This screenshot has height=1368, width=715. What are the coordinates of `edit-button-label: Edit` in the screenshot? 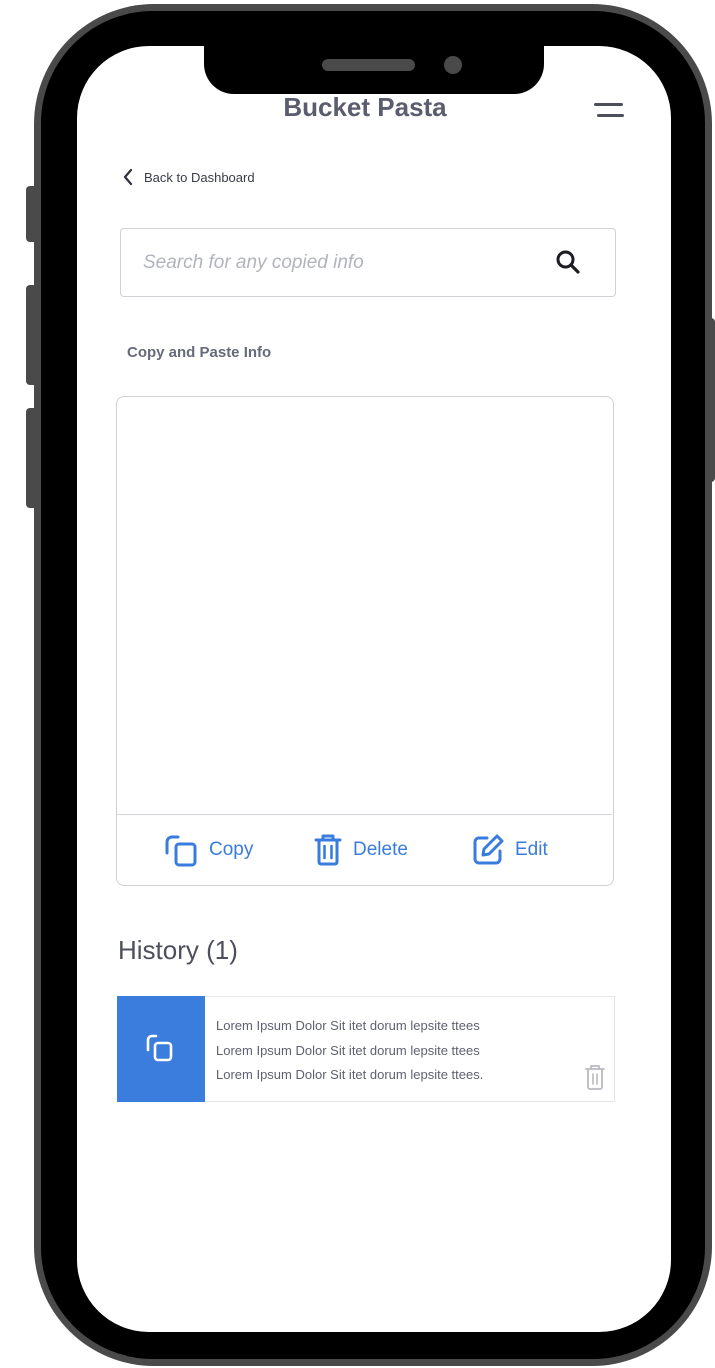 It's located at (531, 849).